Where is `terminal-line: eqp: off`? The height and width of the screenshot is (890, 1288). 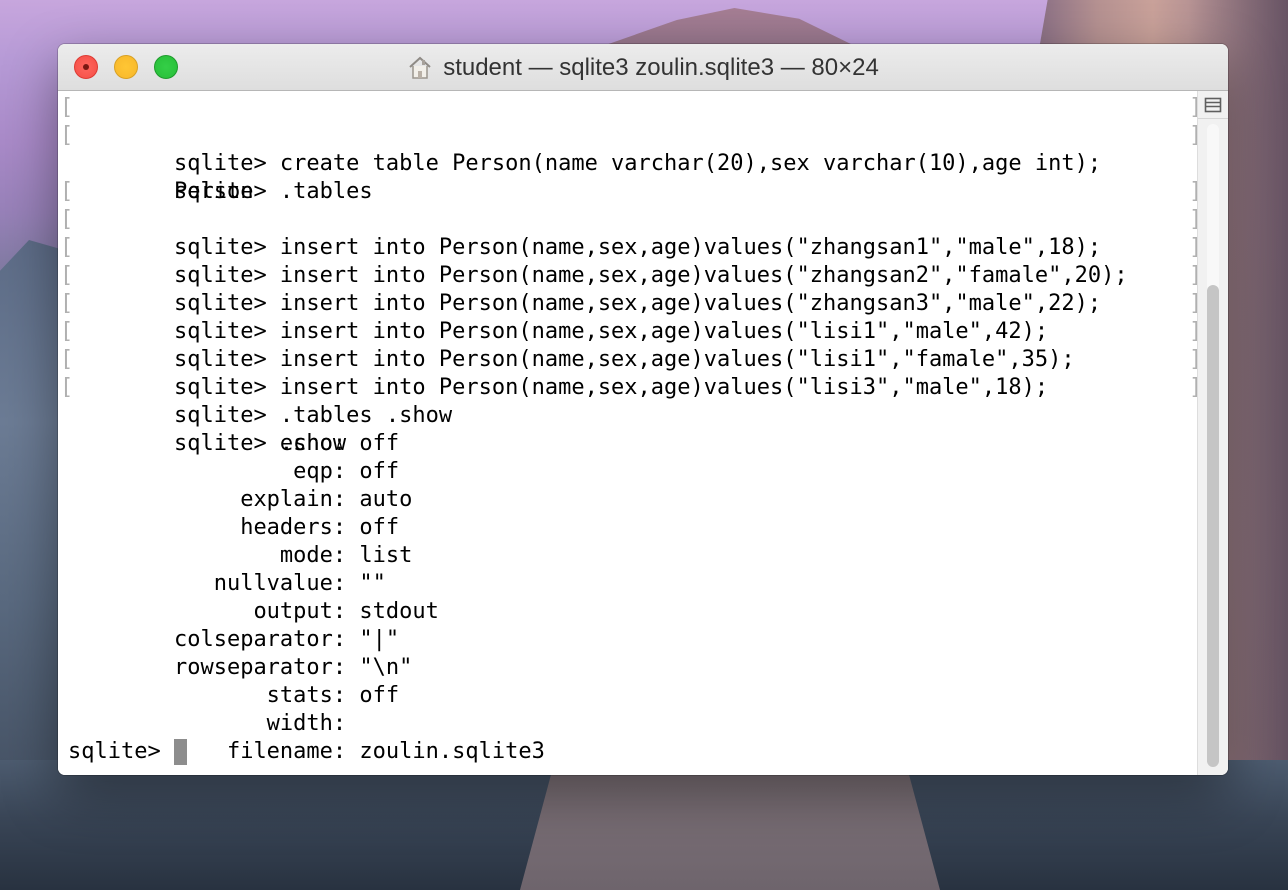 terminal-line: eqp: off is located at coordinates (628, 457).